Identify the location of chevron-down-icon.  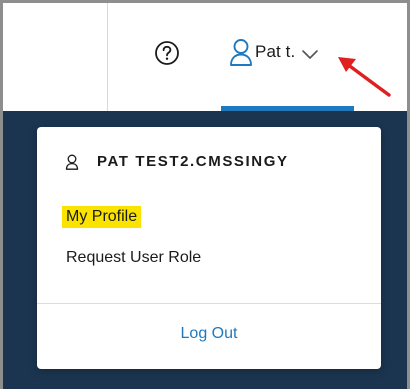
(310, 54).